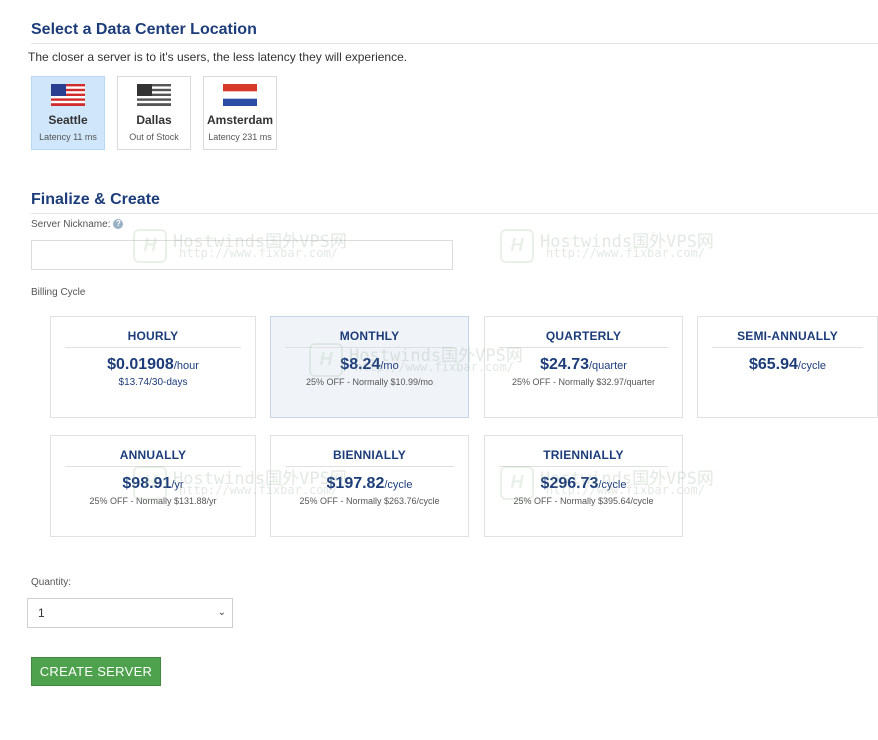 The image size is (878, 740). Describe the element at coordinates (583, 457) in the screenshot. I see `billing-option-title: TRIENNIALLY` at that location.